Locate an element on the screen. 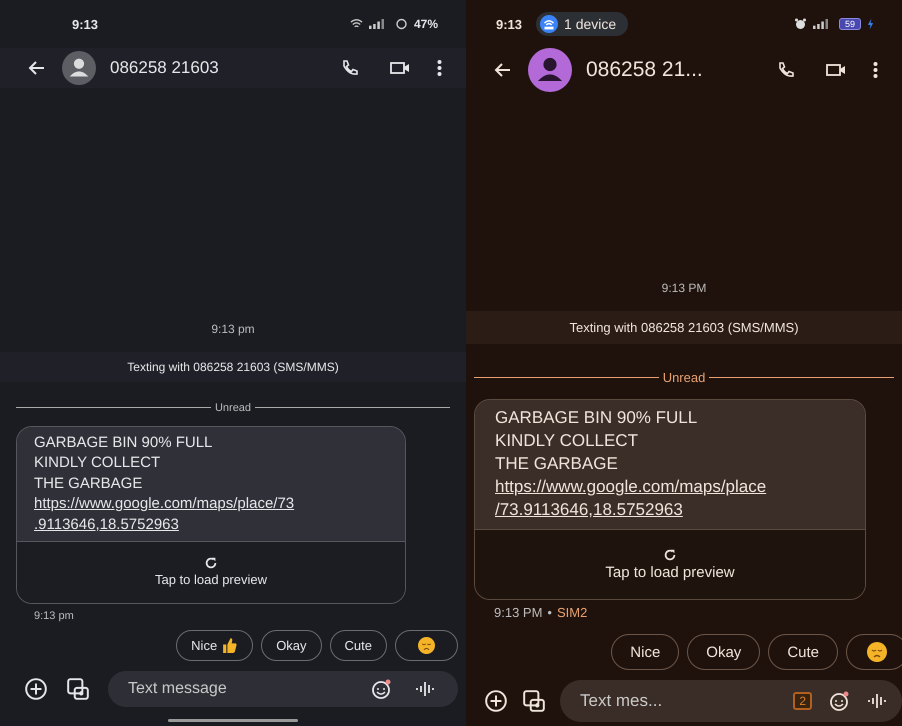 This screenshot has width=902, height=726. contact-name: 086258 21603 is located at coordinates (164, 68).